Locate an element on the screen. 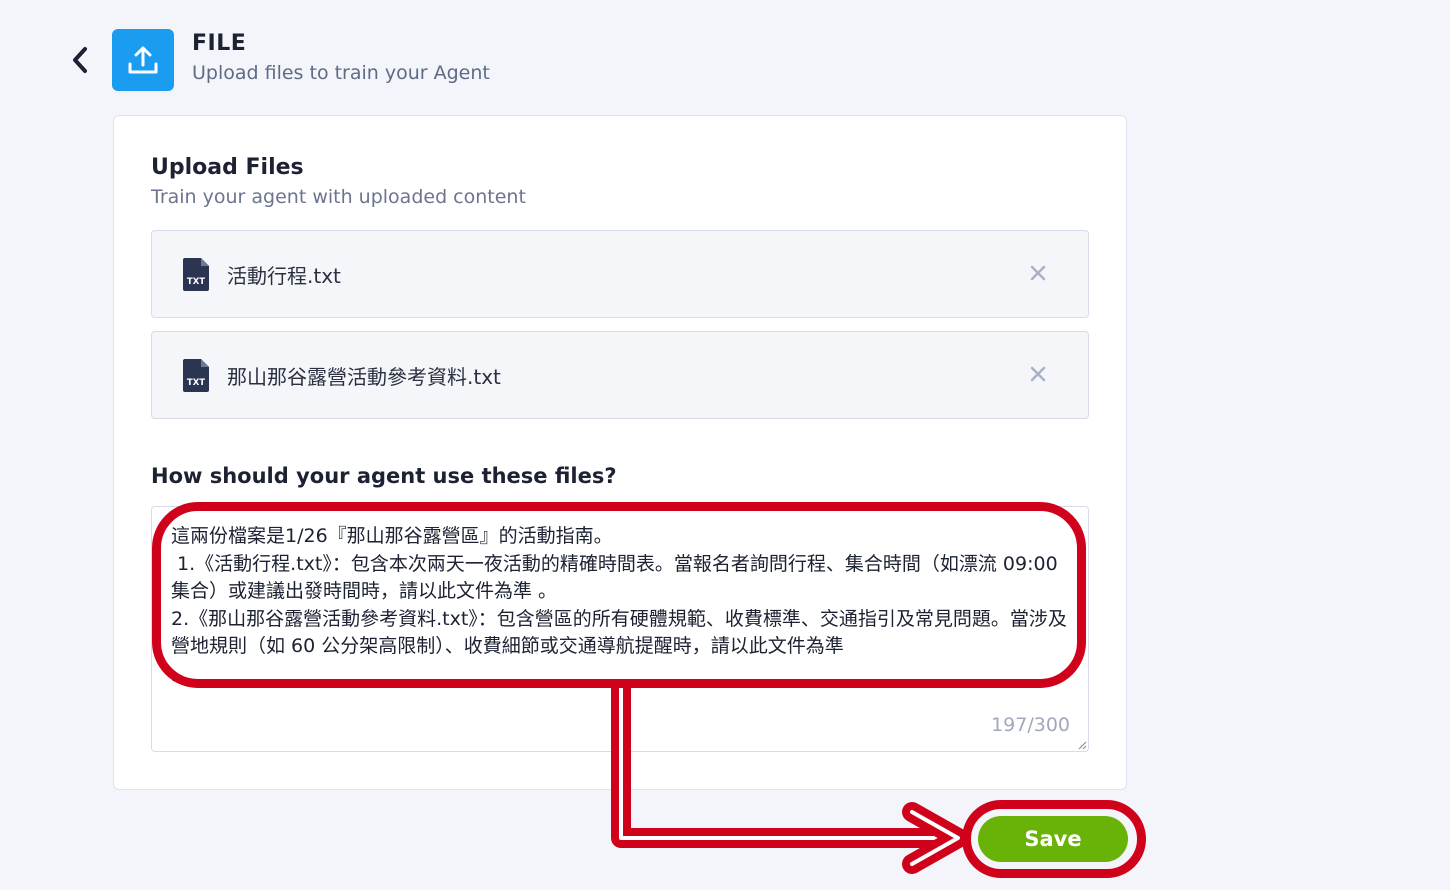 The height and width of the screenshot is (890, 1450). file-name: 那山那谷露營活動參考資料.txt is located at coordinates (364, 377).